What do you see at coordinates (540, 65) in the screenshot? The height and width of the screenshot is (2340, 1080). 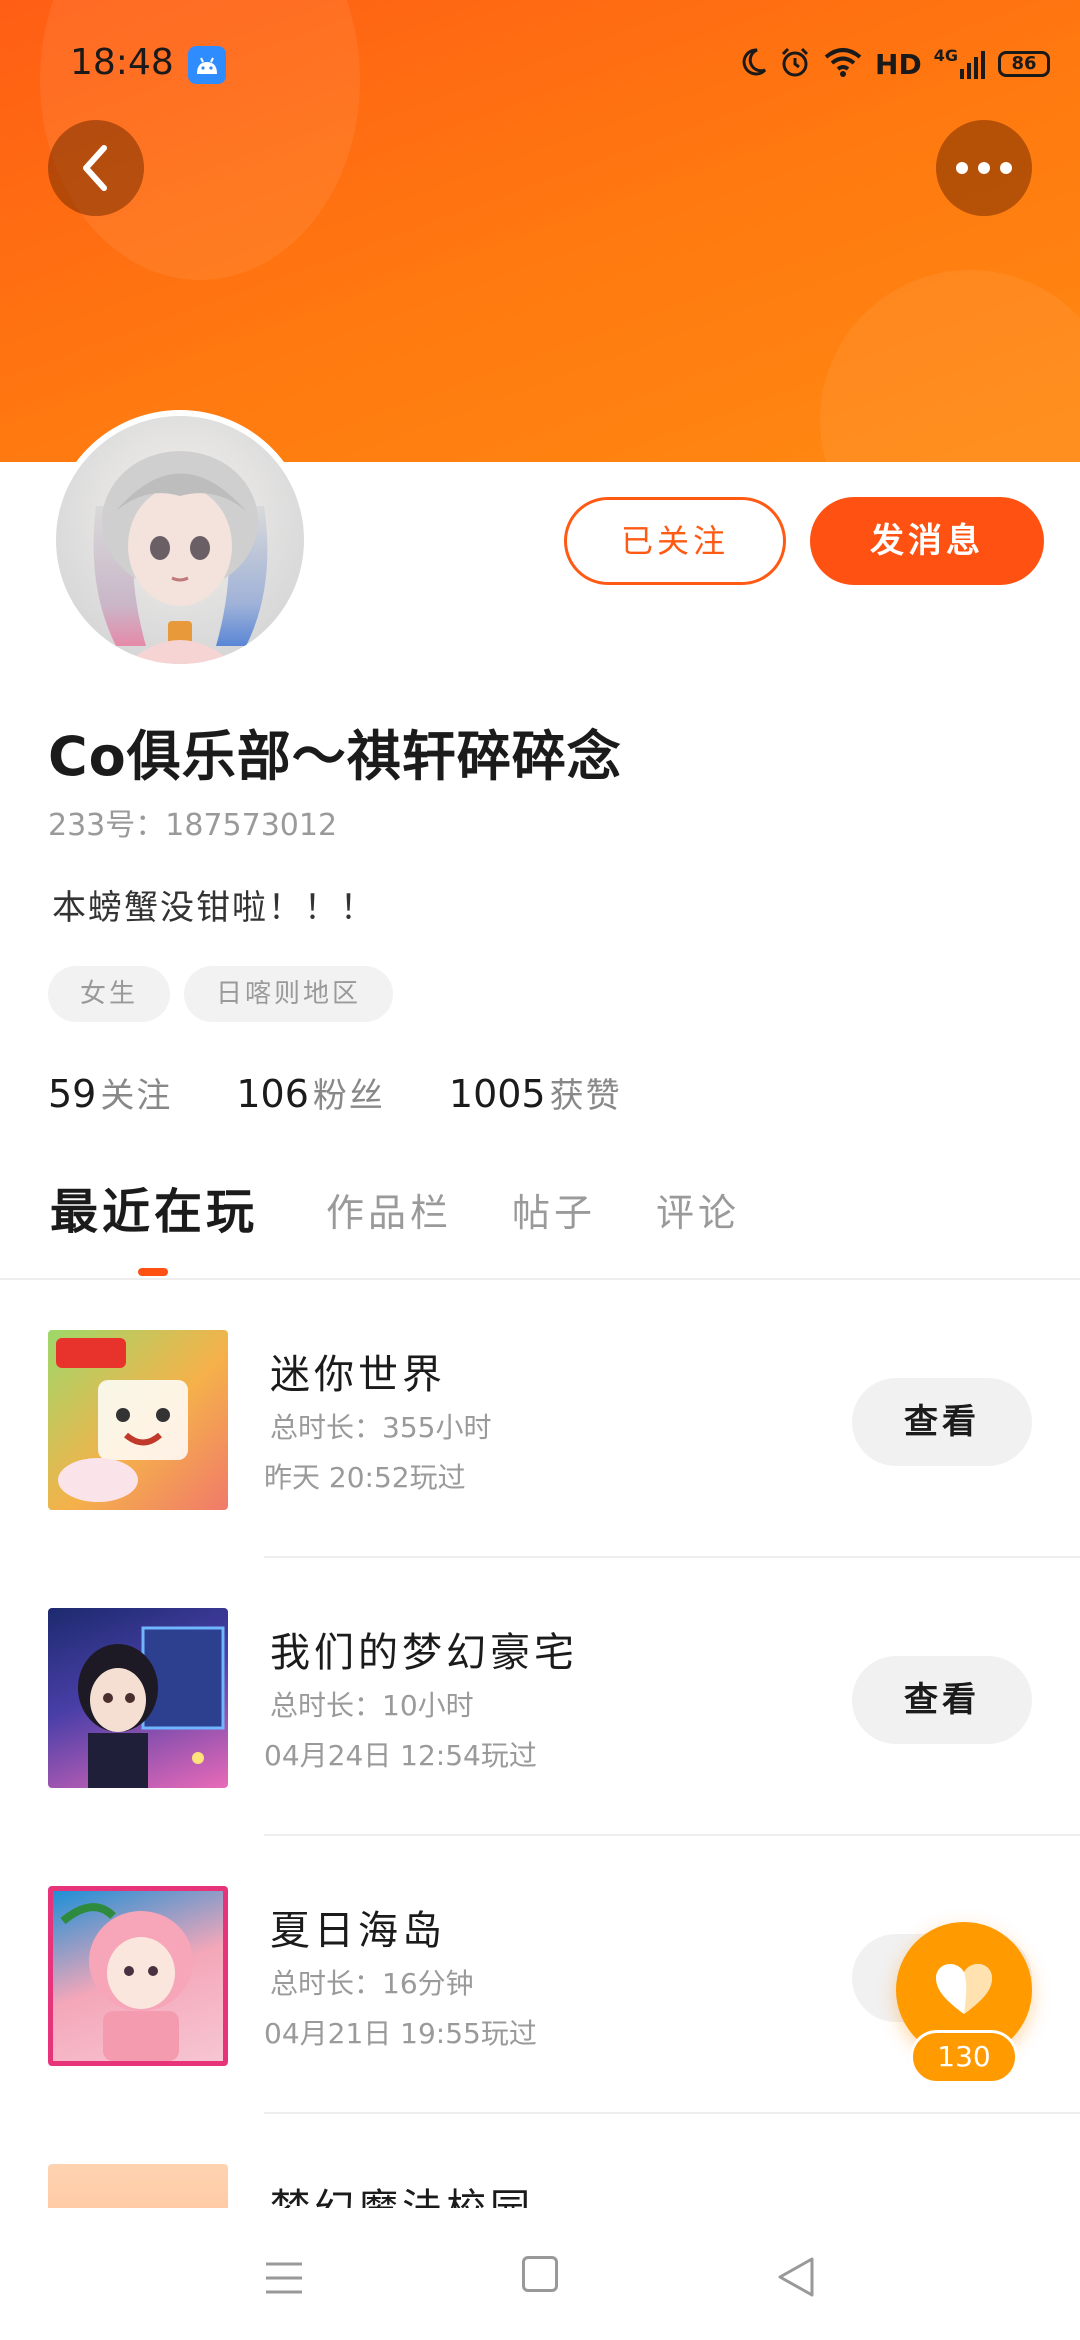 I see `status-bar: 18:48 HD 4G 86` at bounding box center [540, 65].